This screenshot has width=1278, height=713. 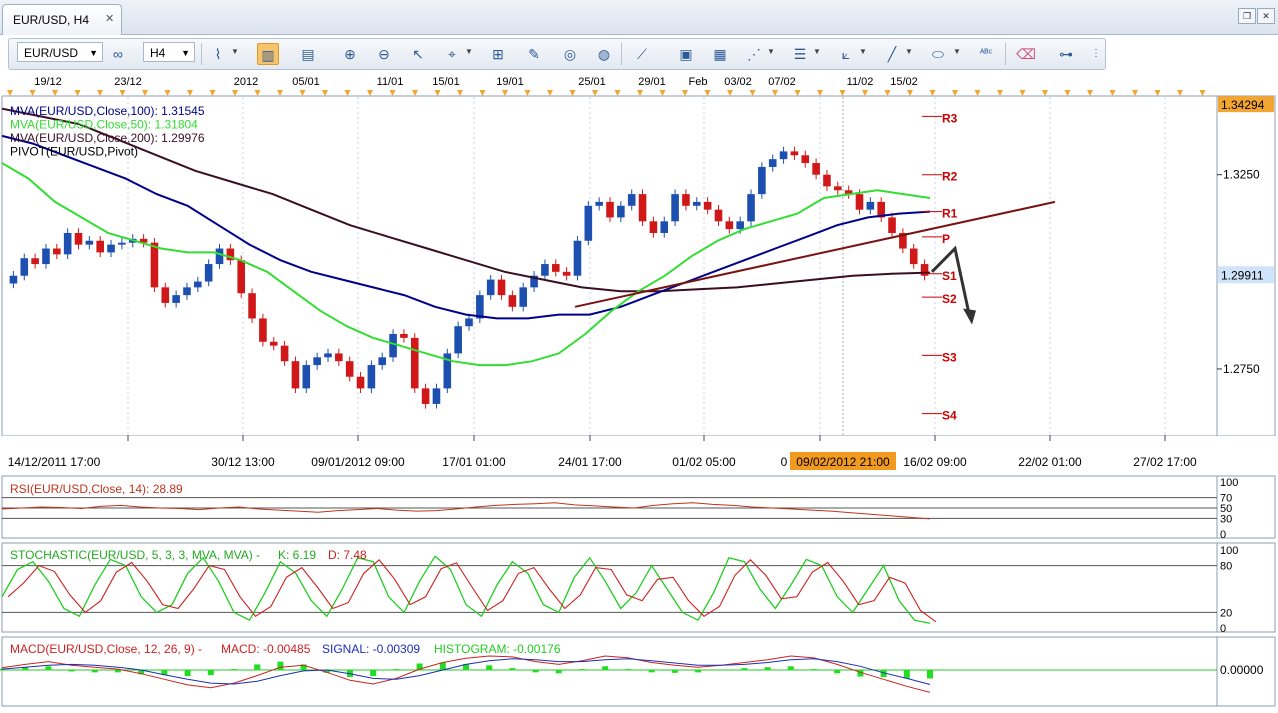 What do you see at coordinates (1247, 16) in the screenshot?
I see `restore-window-icon: ❐` at bounding box center [1247, 16].